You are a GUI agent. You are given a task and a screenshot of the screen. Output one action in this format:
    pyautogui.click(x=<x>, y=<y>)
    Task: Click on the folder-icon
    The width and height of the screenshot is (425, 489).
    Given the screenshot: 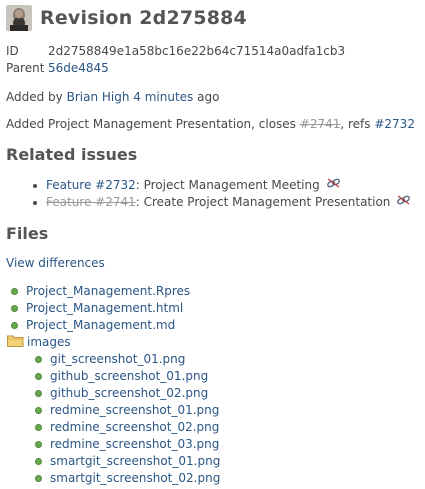 What is the action you would take?
    pyautogui.click(x=15, y=343)
    